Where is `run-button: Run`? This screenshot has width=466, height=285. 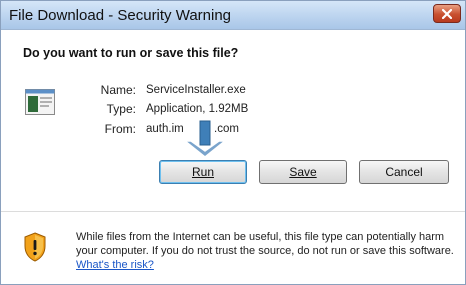 run-button: Run is located at coordinates (203, 172).